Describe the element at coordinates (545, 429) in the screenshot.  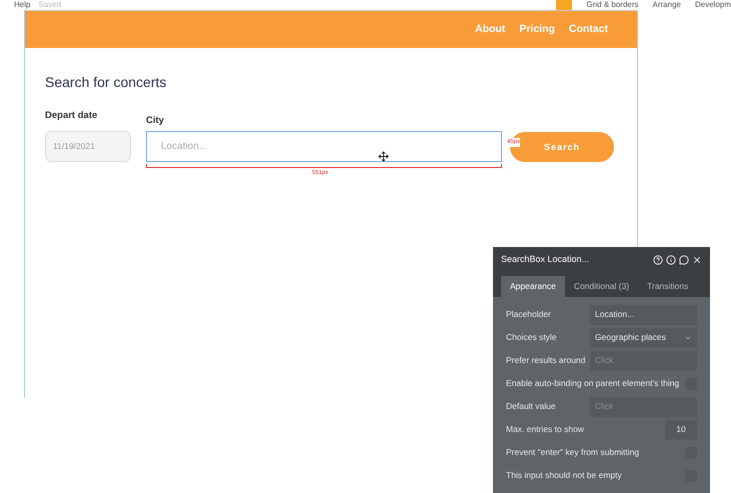
I see `property-label: Max. entries to show` at that location.